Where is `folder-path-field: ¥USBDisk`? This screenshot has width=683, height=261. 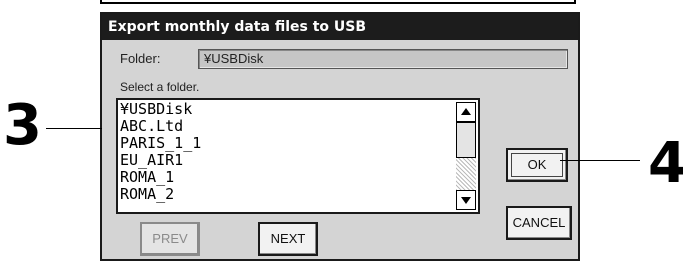 folder-path-field: ¥USBDisk is located at coordinates (383, 59).